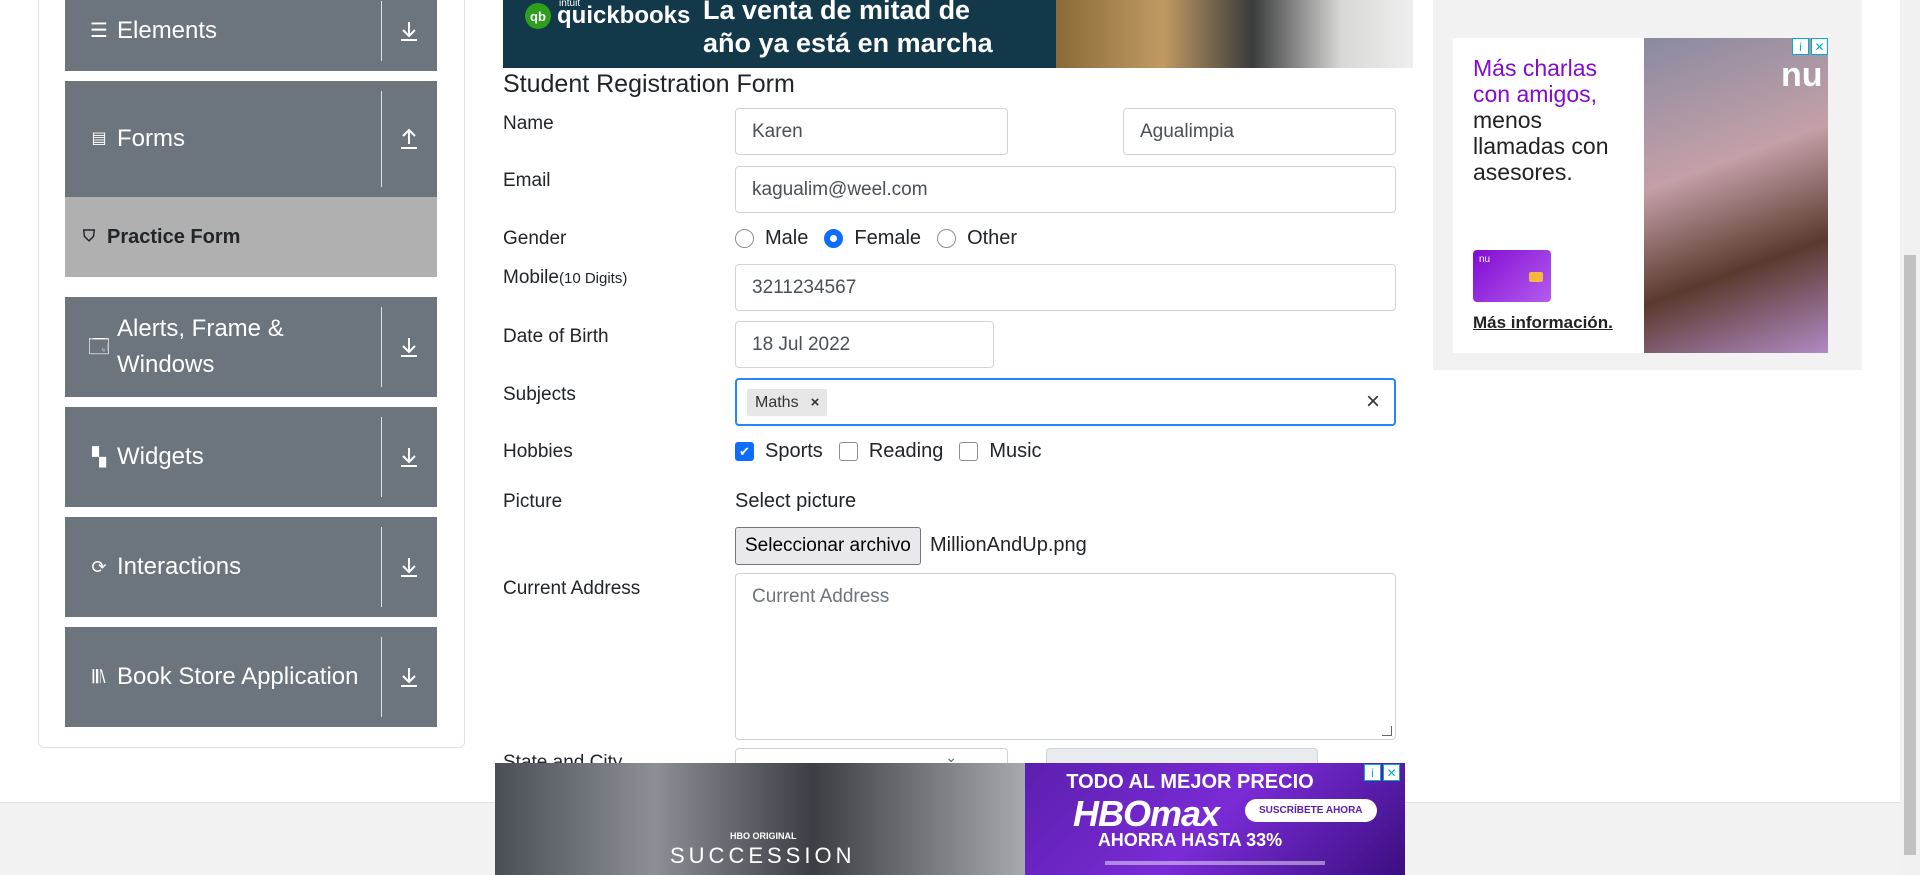 The height and width of the screenshot is (875, 1920). Describe the element at coordinates (864, 344) in the screenshot. I see `date-of-birth-input: 18 Jul 2022` at that location.